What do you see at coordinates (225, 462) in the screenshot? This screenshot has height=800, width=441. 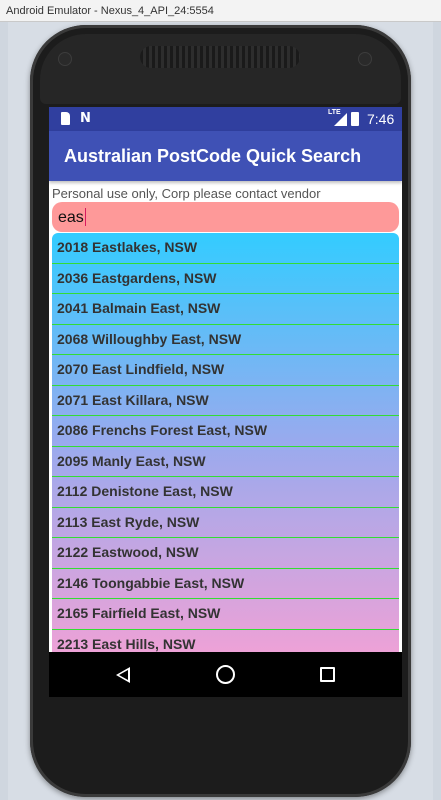 I see `list-item: 2095 Manly East, NSW` at bounding box center [225, 462].